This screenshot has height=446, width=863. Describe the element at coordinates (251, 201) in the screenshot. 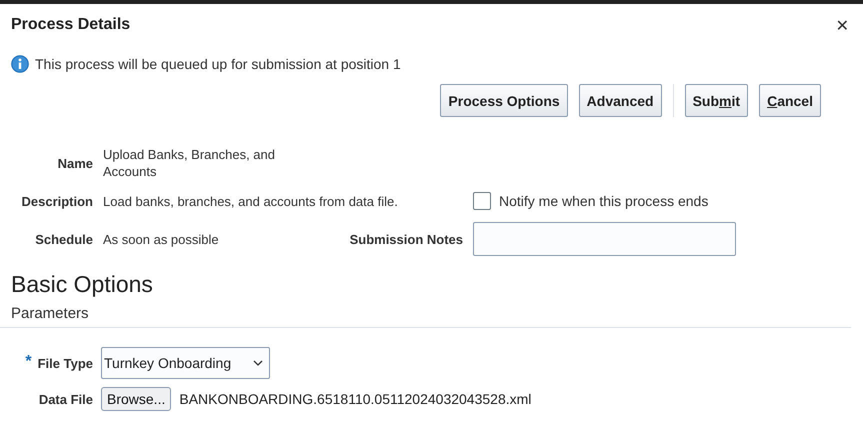

I see `field-value: Load banks, branches, and accounts from data file.` at that location.